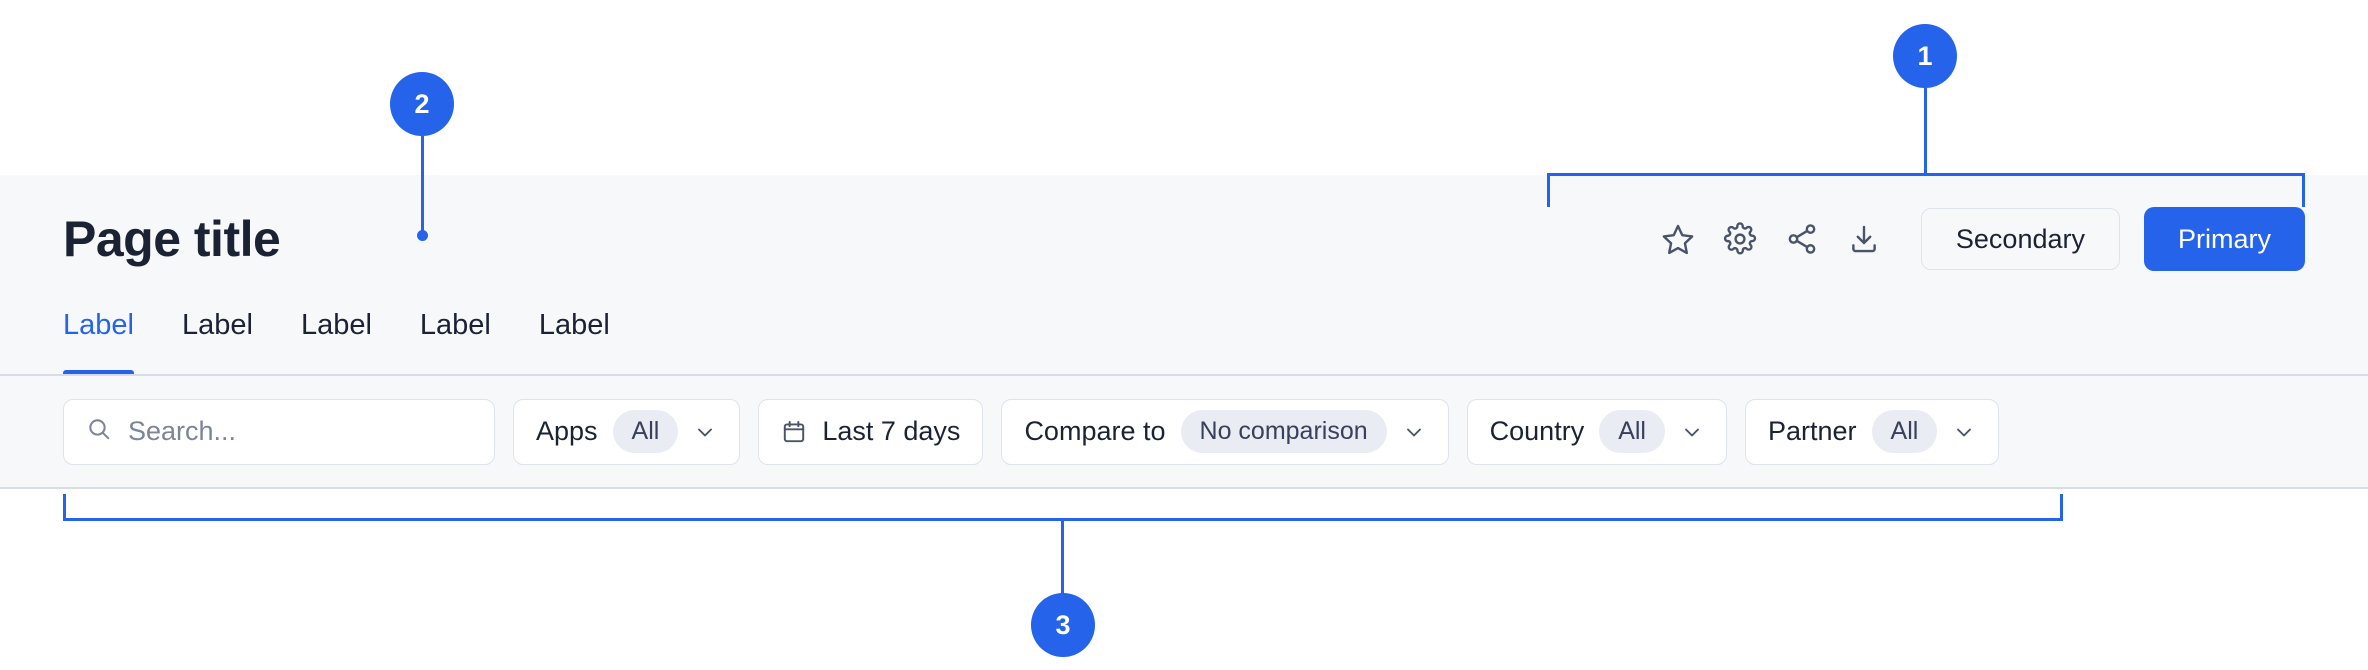 The width and height of the screenshot is (2368, 670). What do you see at coordinates (2020, 239) in the screenshot?
I see `secondary-button: Secondary` at bounding box center [2020, 239].